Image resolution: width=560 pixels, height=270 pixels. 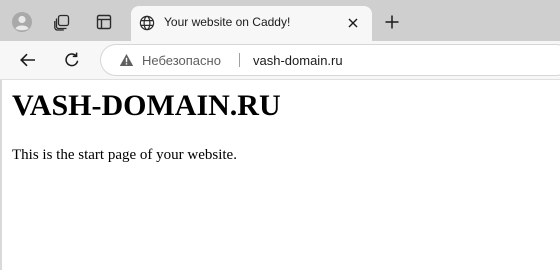 I want to click on tab-actions-icon, so click(x=104, y=22).